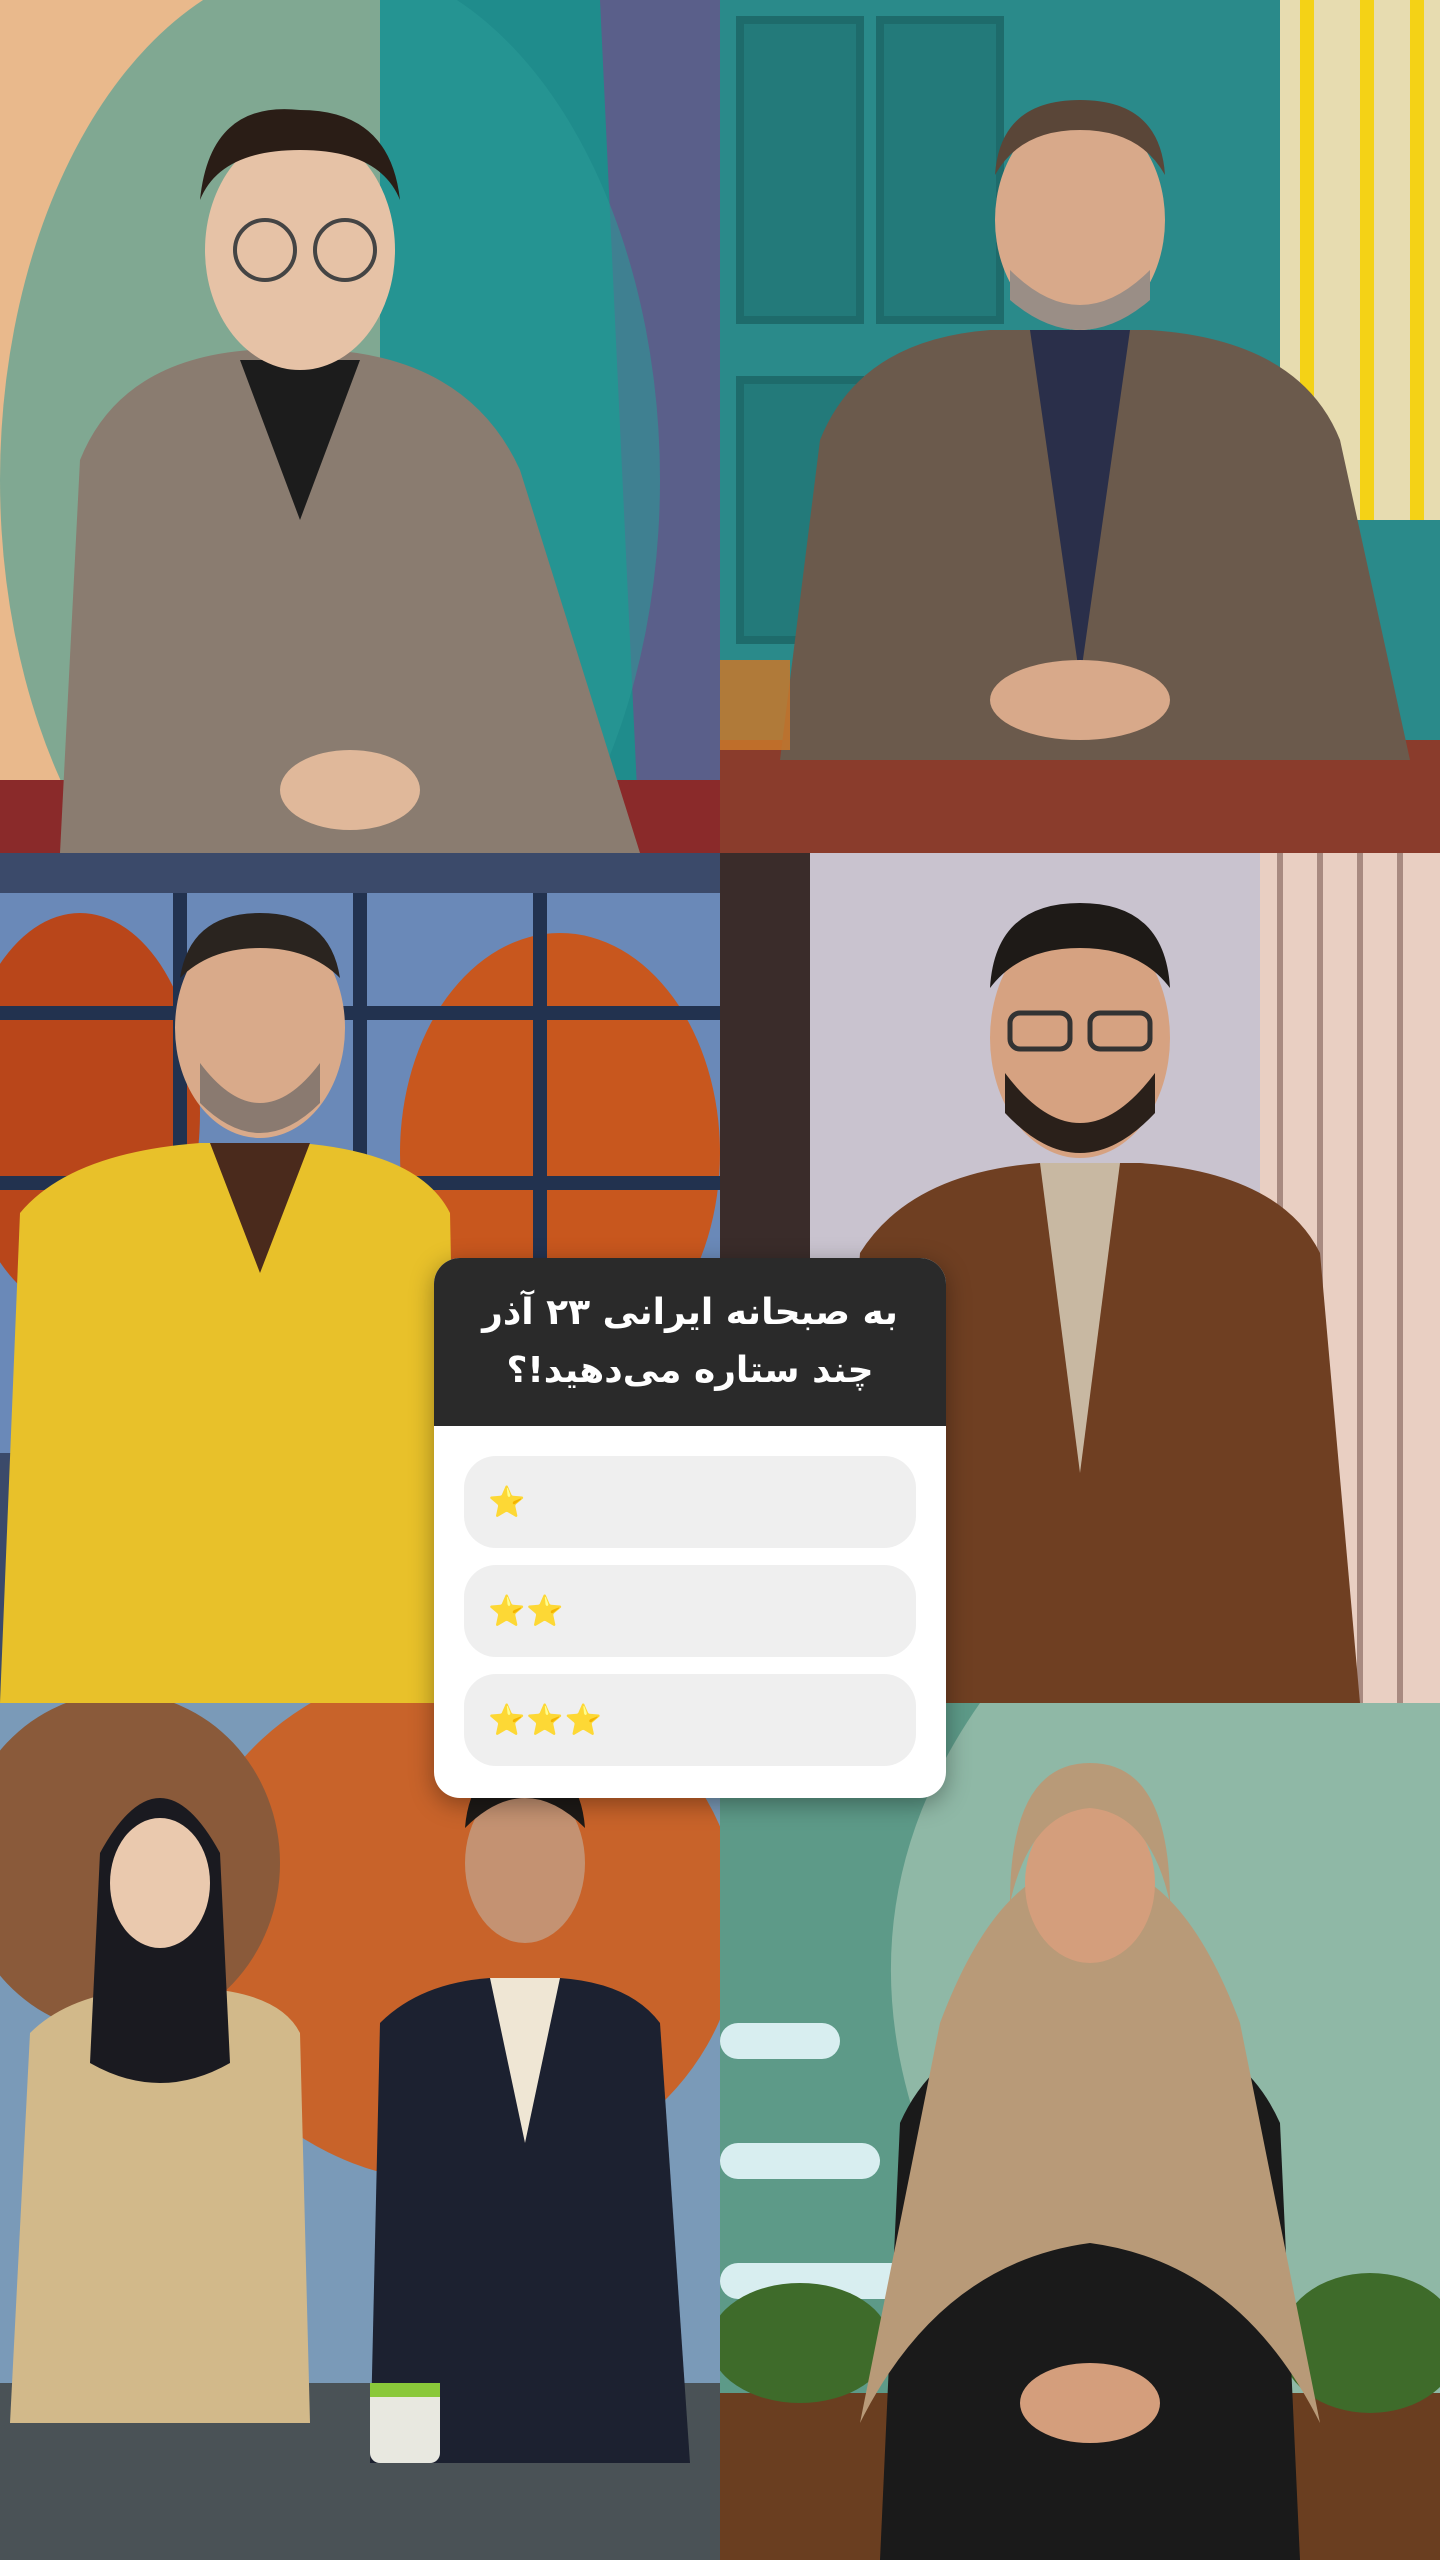 The height and width of the screenshot is (2560, 1440). Describe the element at coordinates (507, 1502) in the screenshot. I see `star-icon: ⭐` at that location.